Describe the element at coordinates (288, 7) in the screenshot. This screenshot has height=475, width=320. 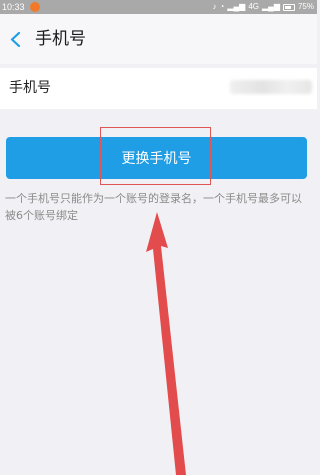
I see `battery-icon` at that location.